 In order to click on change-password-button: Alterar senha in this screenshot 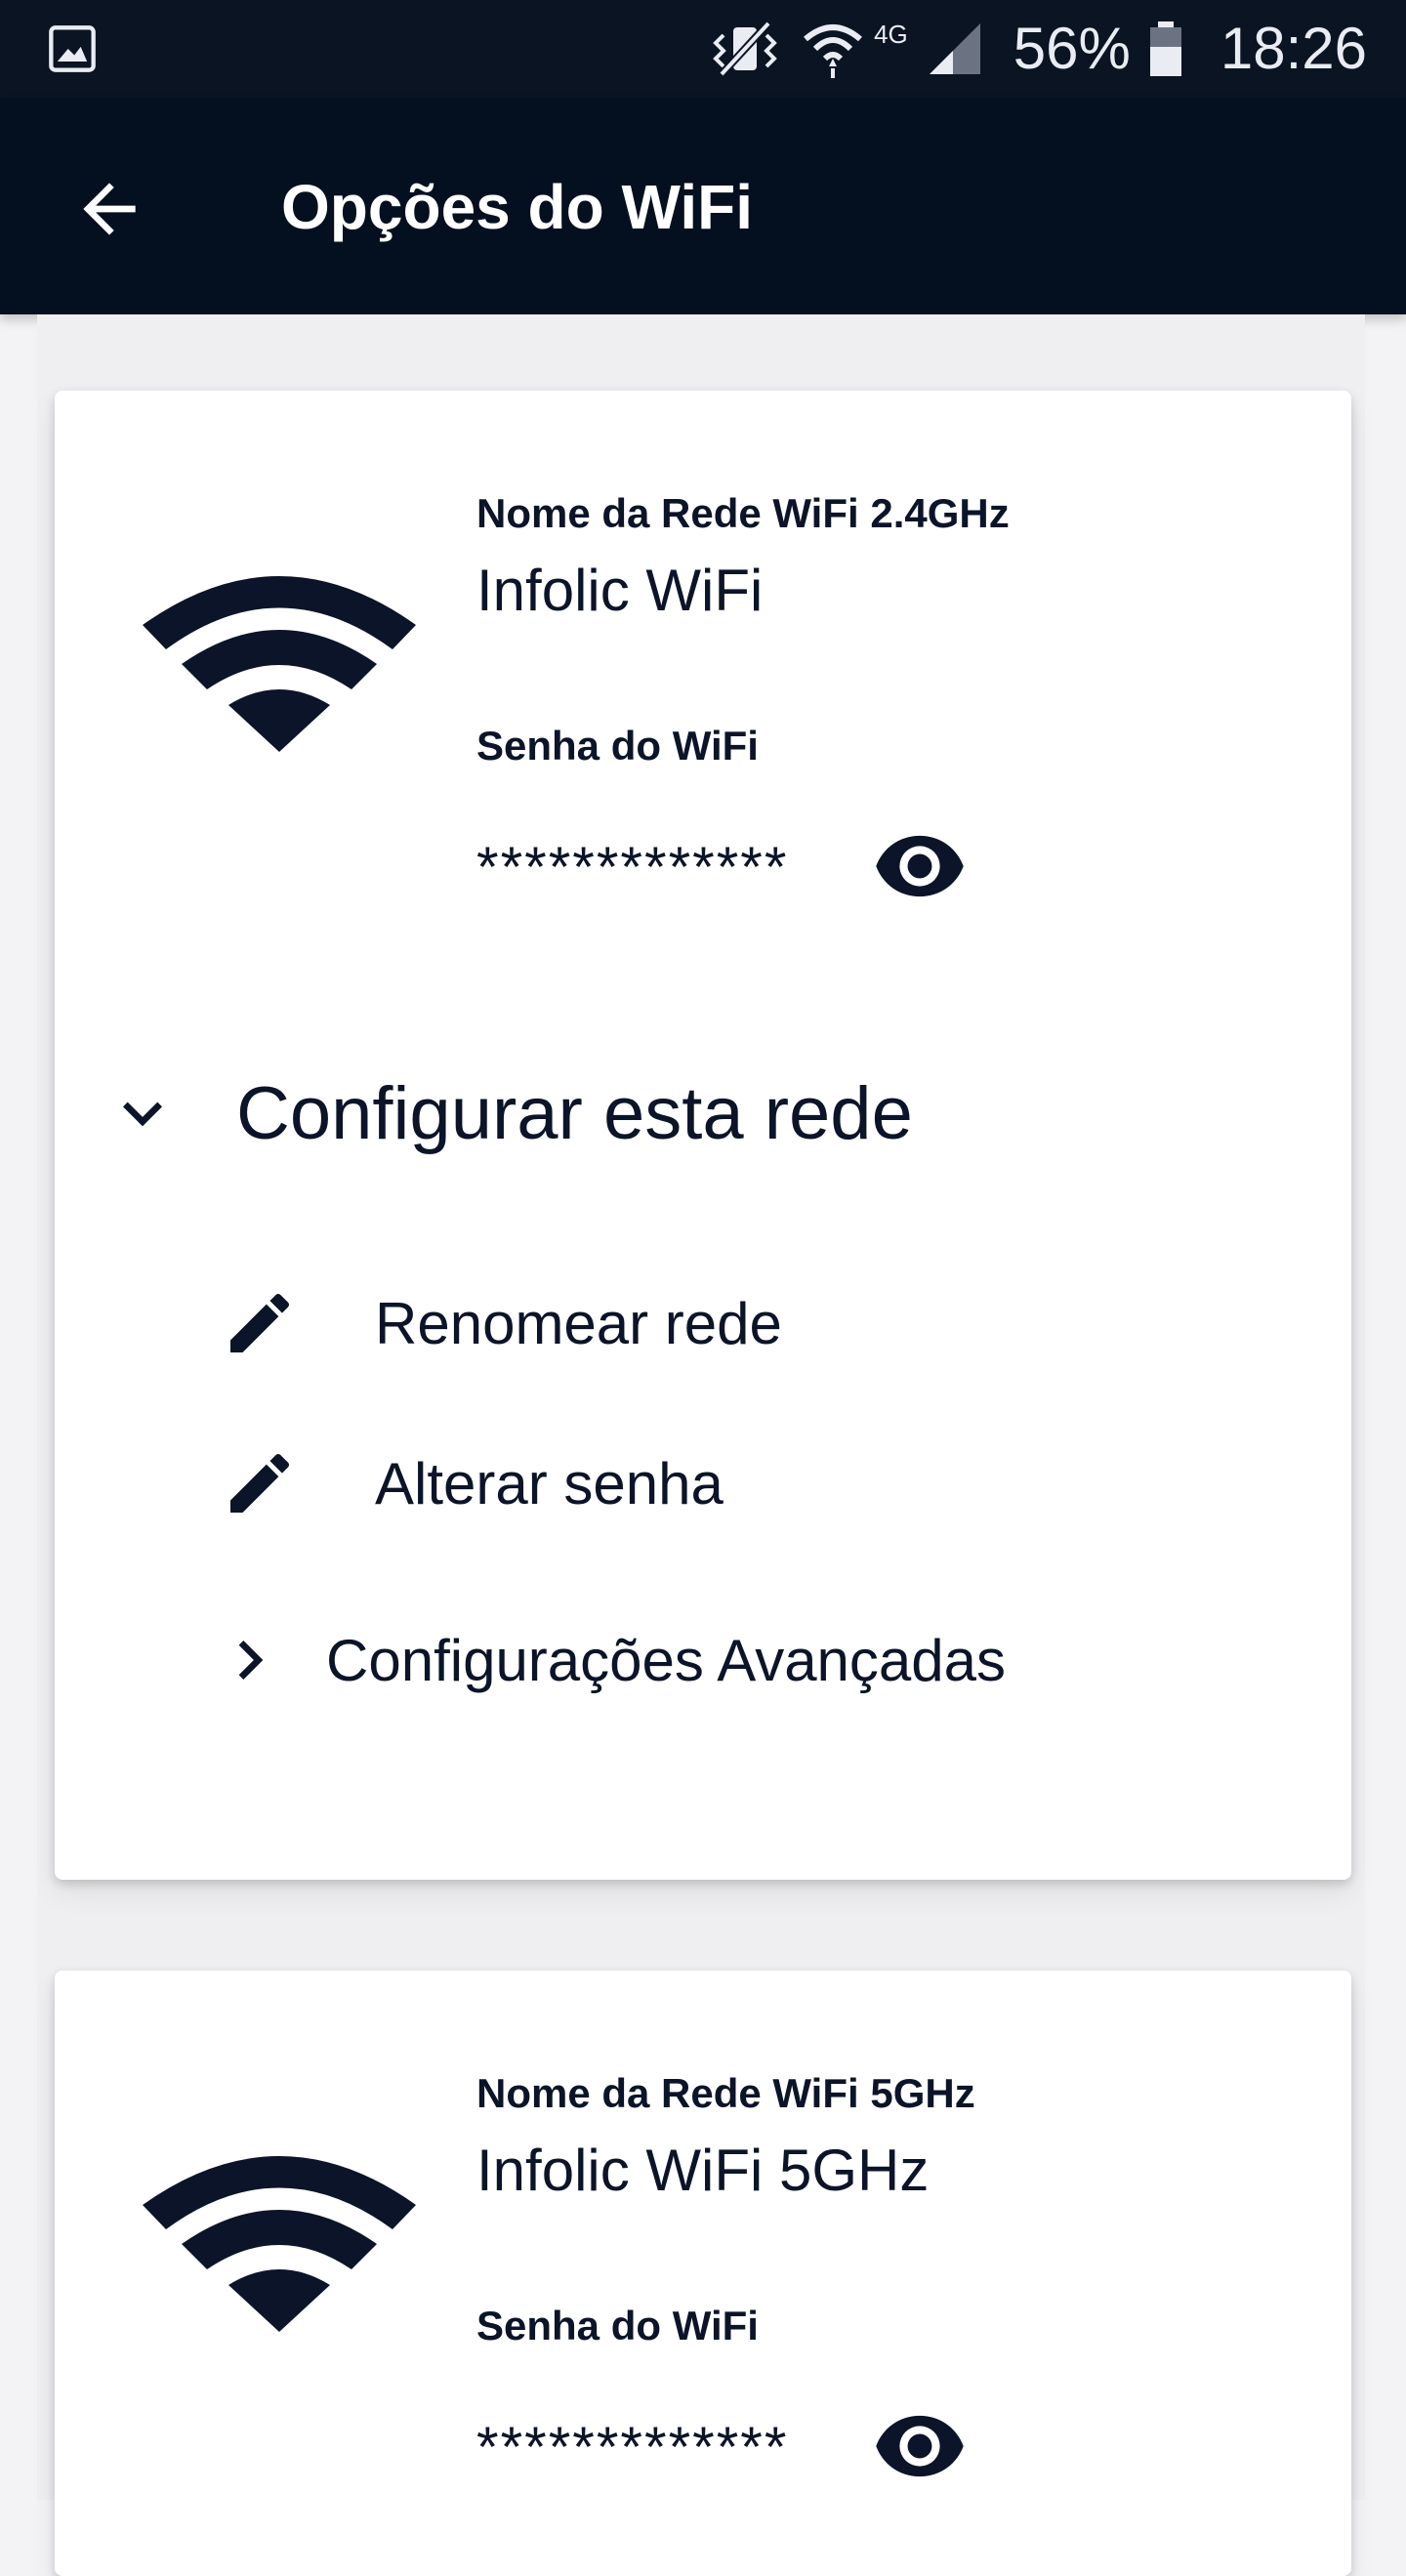, I will do `click(472, 1484)`.